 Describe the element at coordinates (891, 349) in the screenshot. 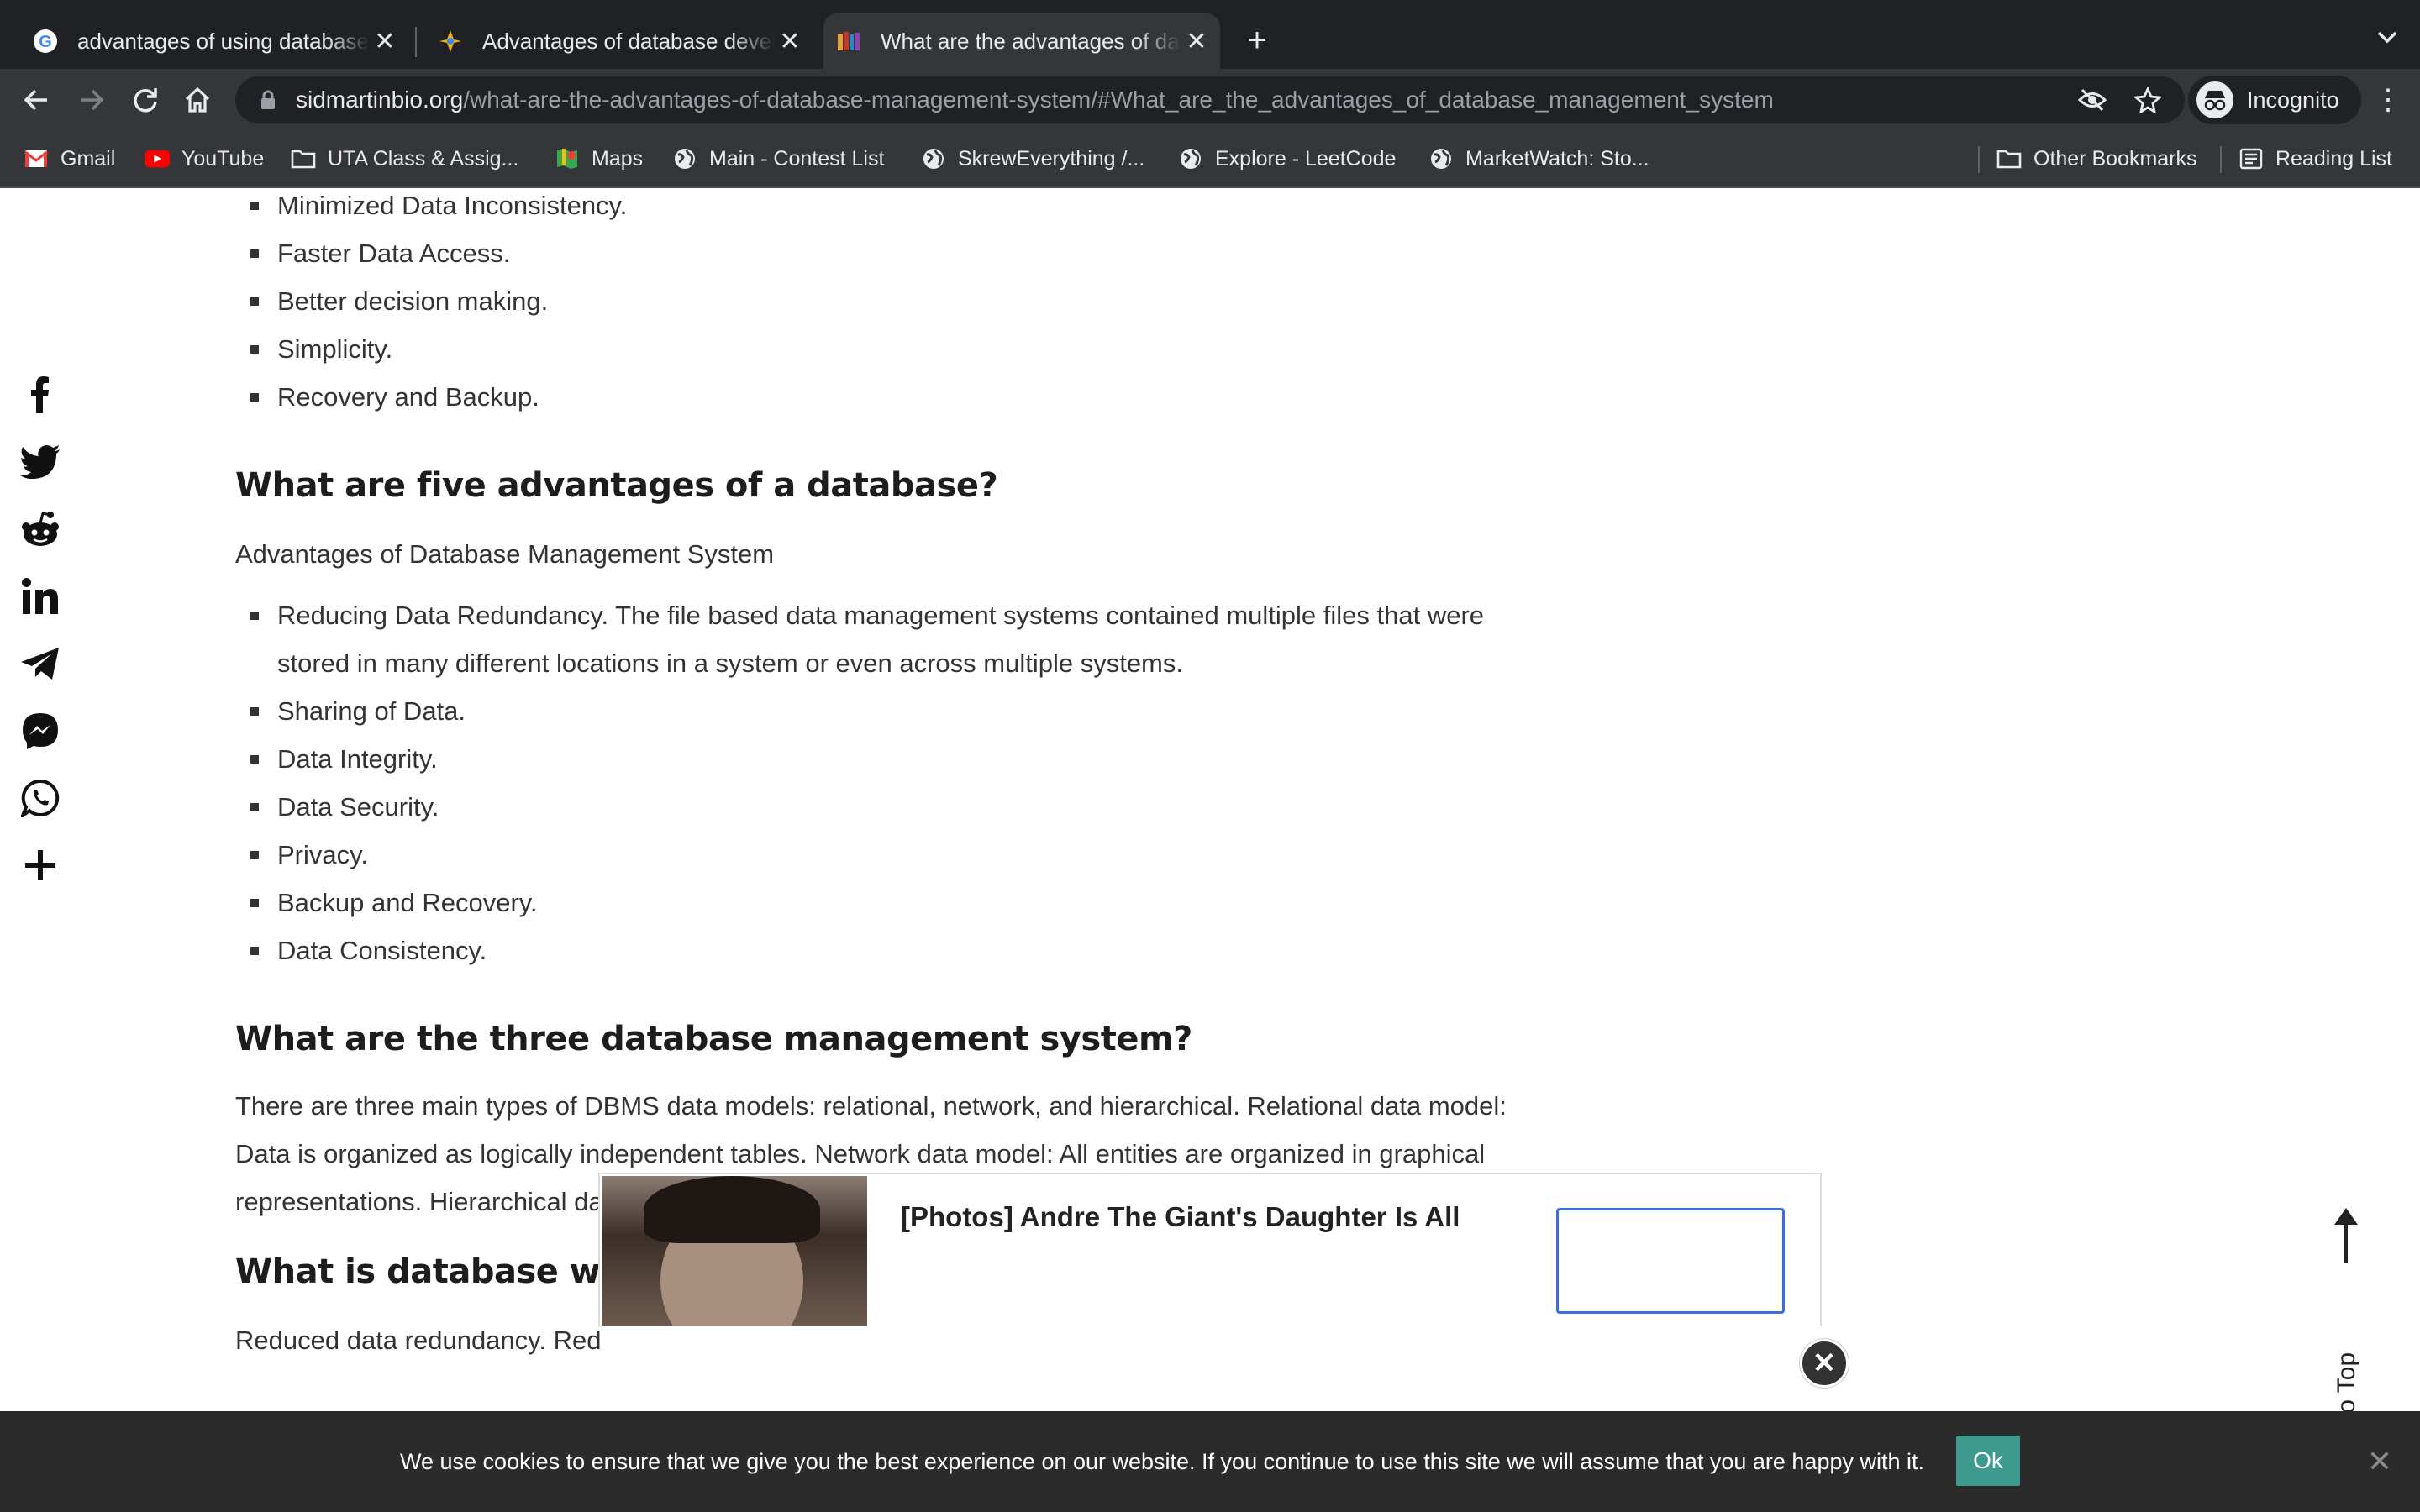

I see `list-item: Simplicity.` at that location.